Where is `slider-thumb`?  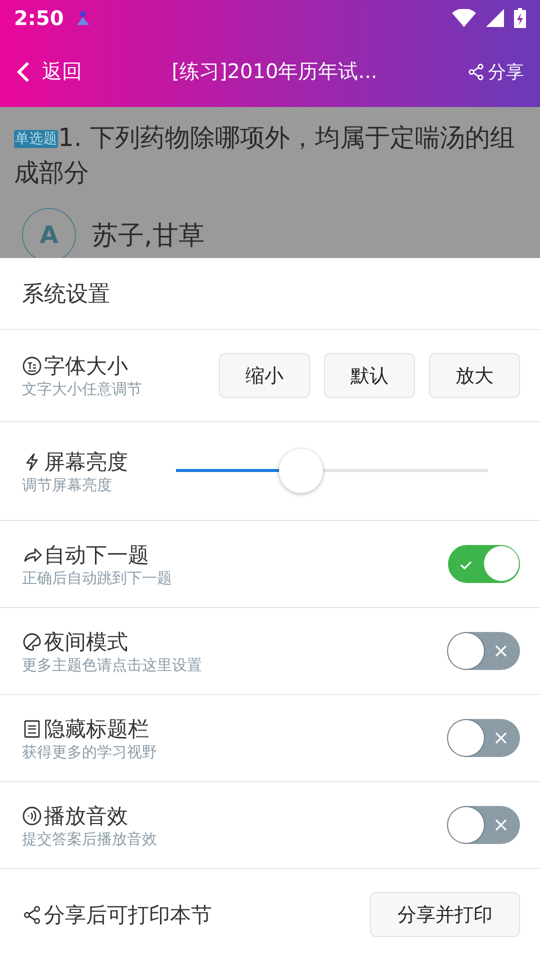
slider-thumb is located at coordinates (300, 471).